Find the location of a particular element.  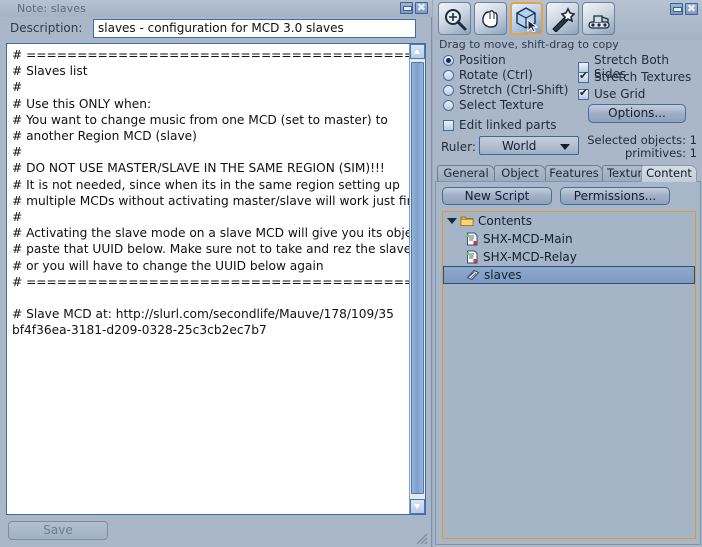

build-toolbar-area: ✖ is located at coordinates (567, 20).